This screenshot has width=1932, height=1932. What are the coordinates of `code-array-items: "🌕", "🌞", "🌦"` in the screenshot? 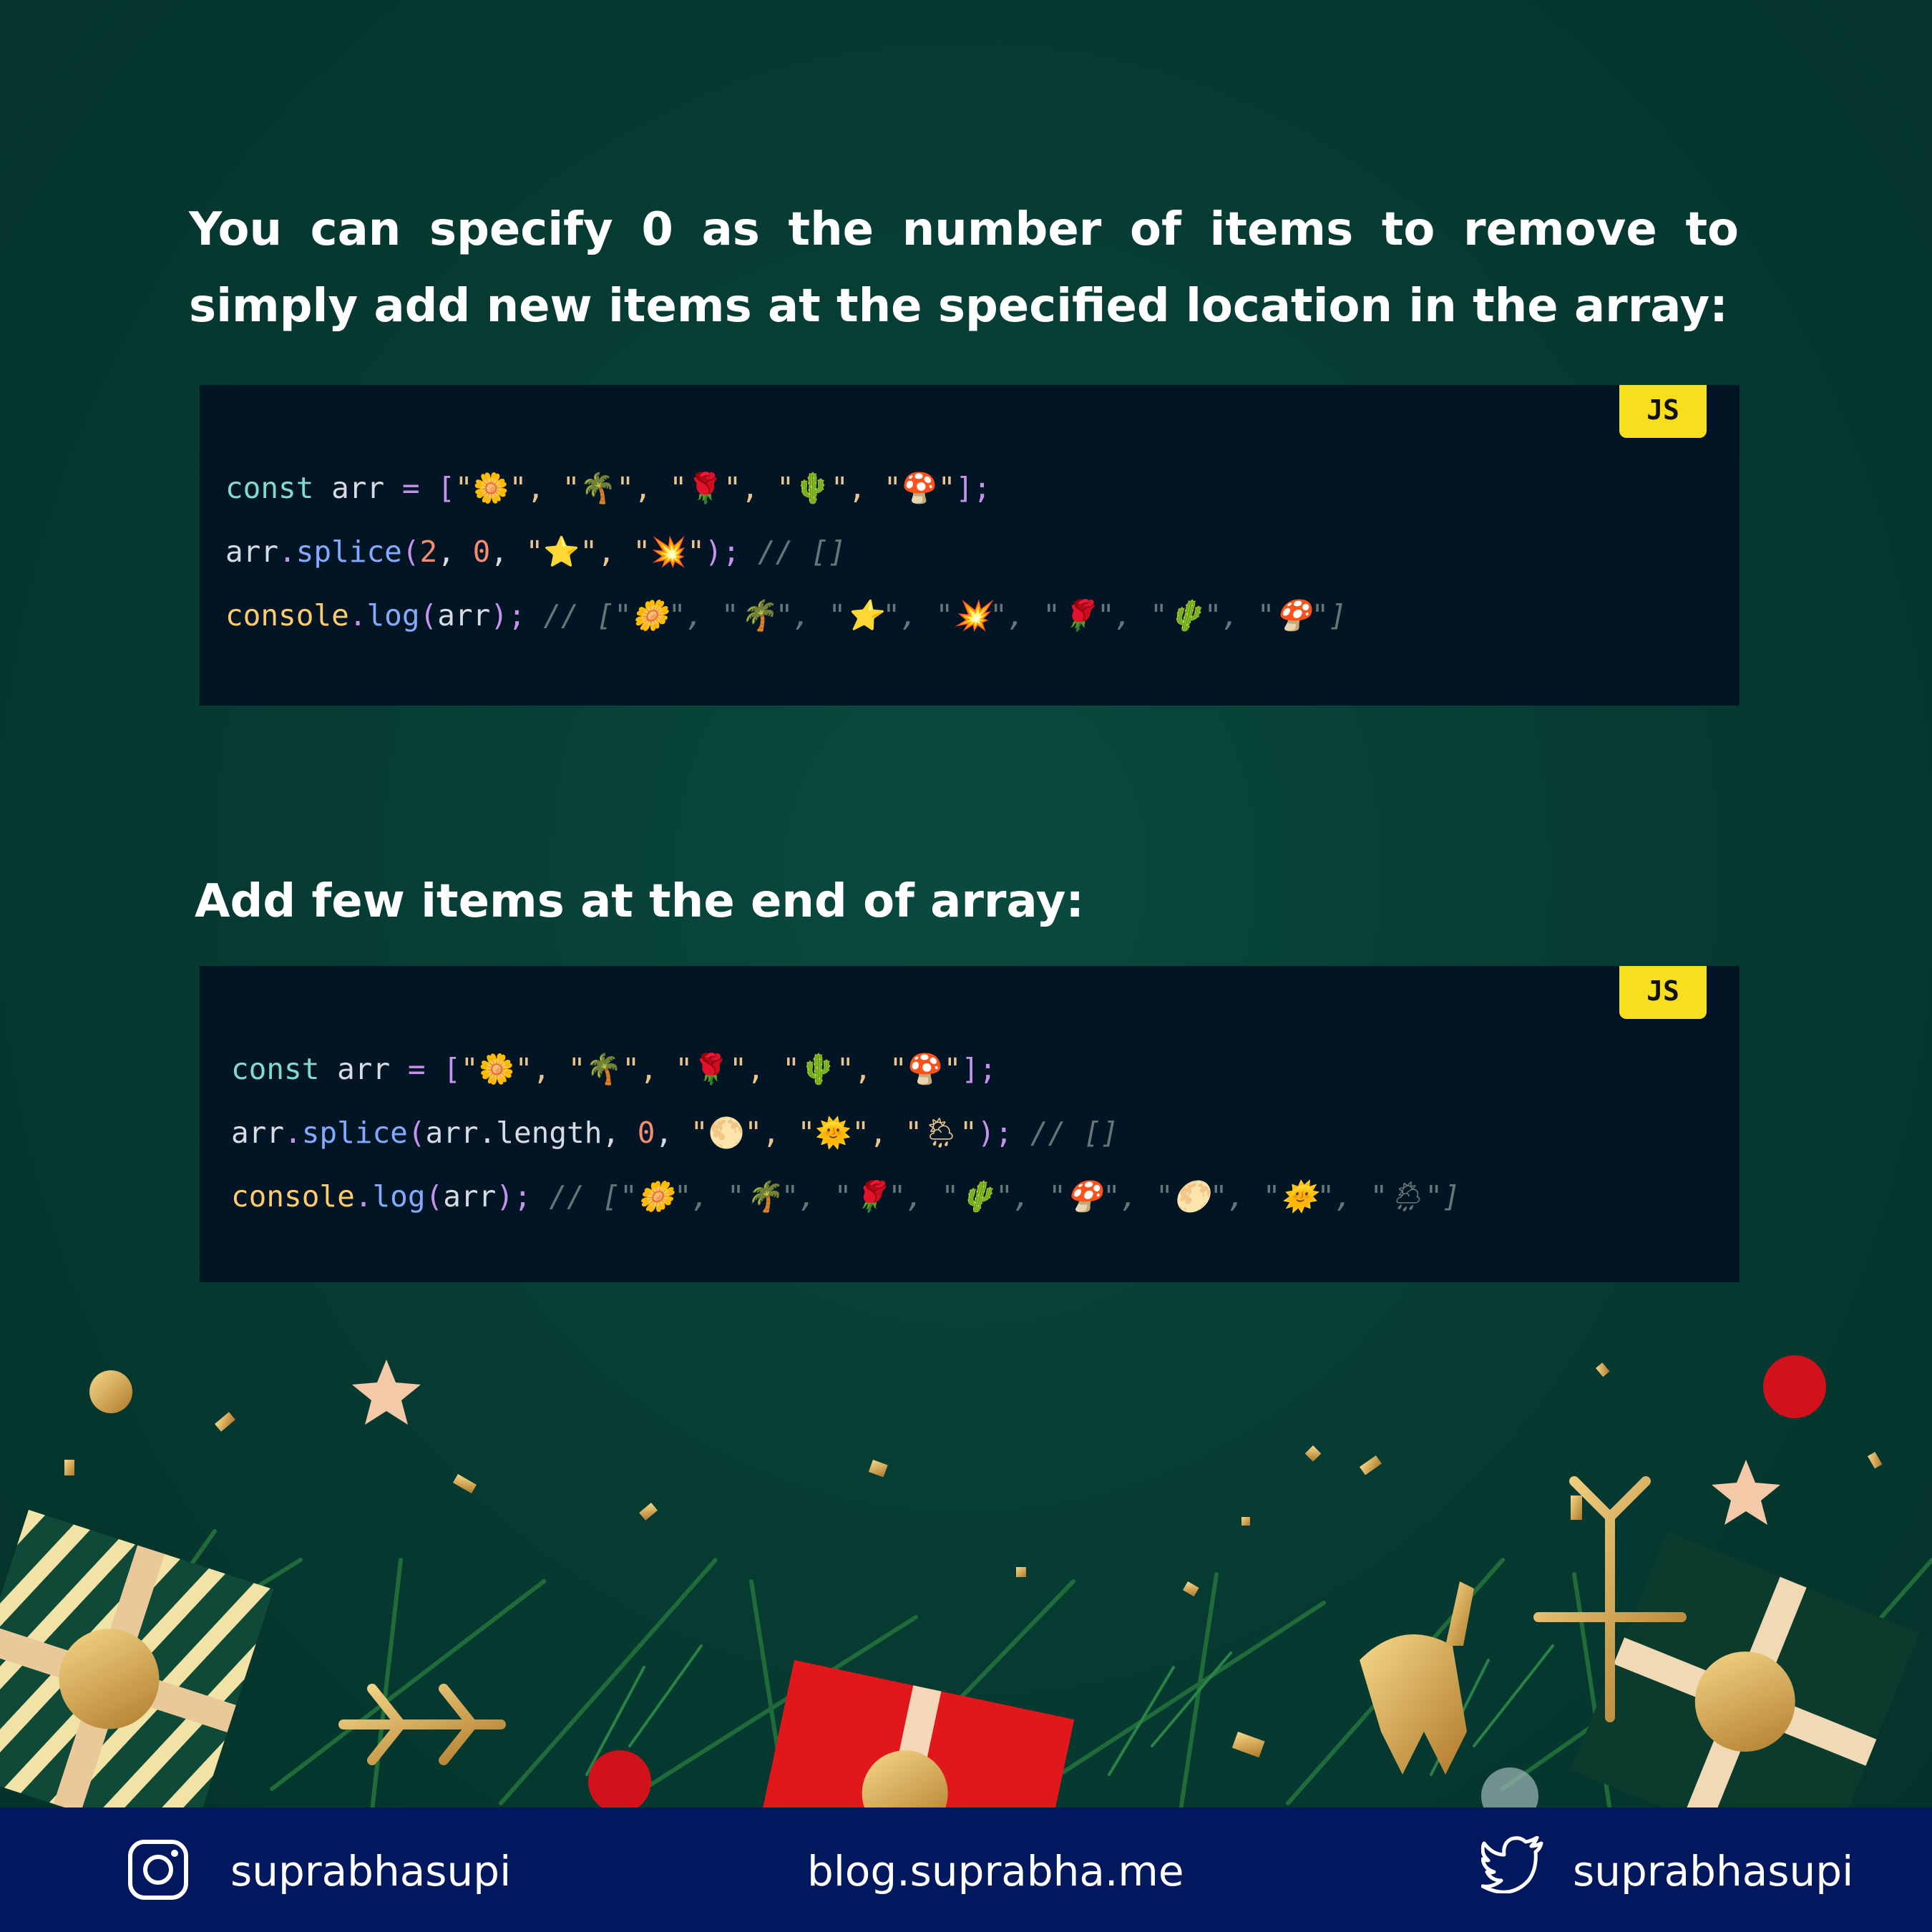 It's located at (833, 1133).